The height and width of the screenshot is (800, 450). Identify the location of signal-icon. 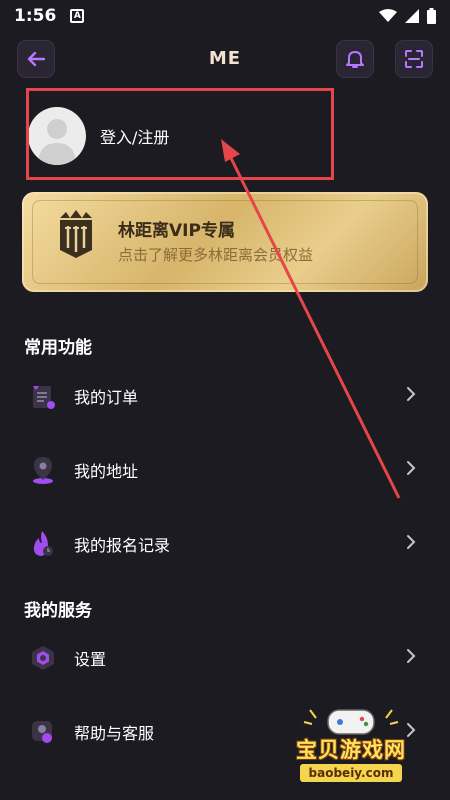
(412, 16).